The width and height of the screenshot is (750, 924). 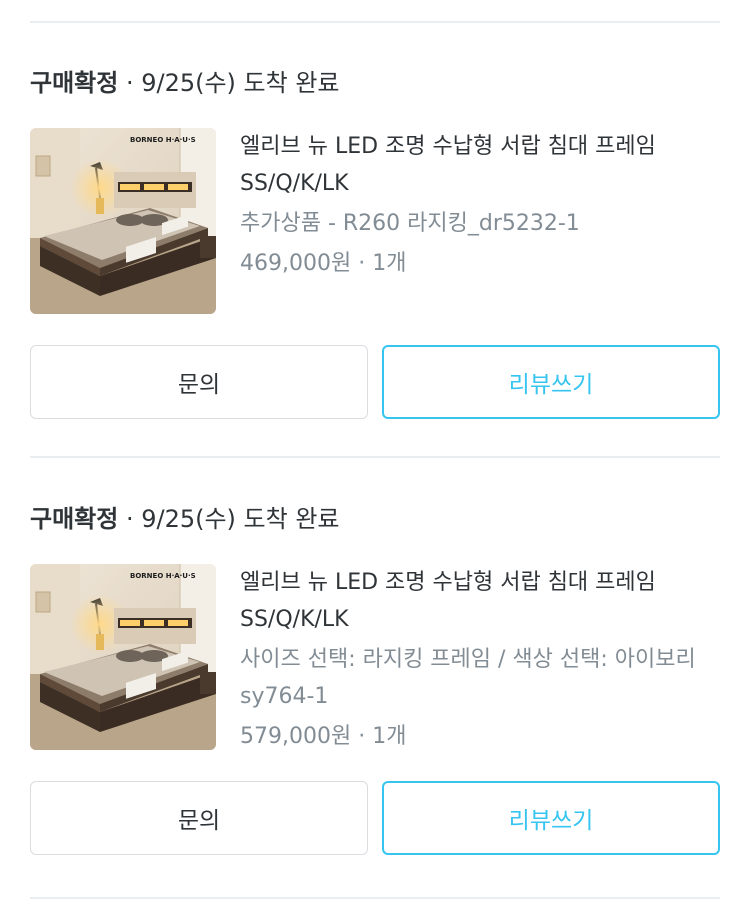 I want to click on product-option: 사이즈 선택: 라지킹 프레임 / 색상 선택: 아이보리 sy764-1, so click(x=468, y=678).